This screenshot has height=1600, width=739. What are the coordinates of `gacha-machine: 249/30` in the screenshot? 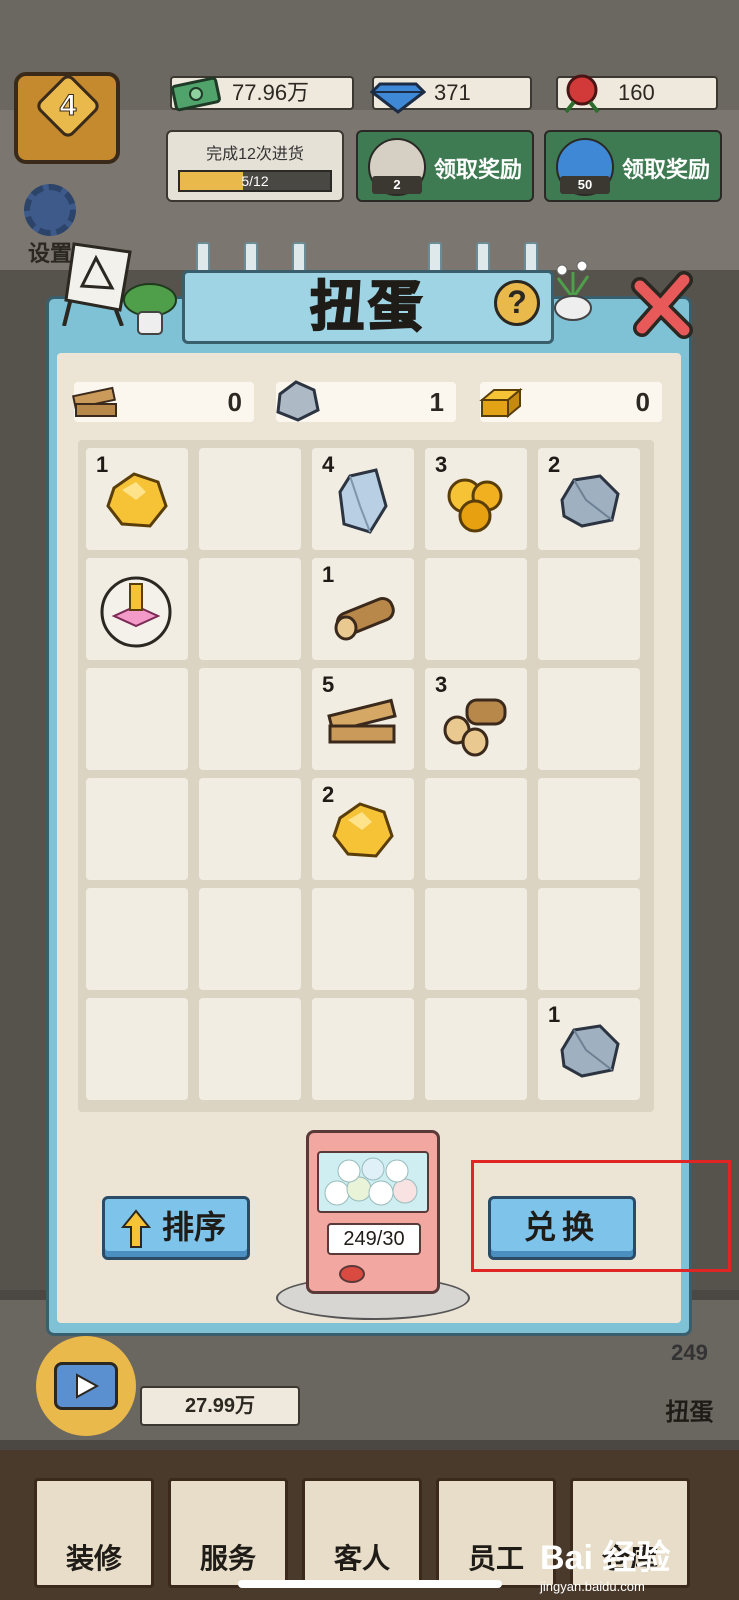 It's located at (373, 1225).